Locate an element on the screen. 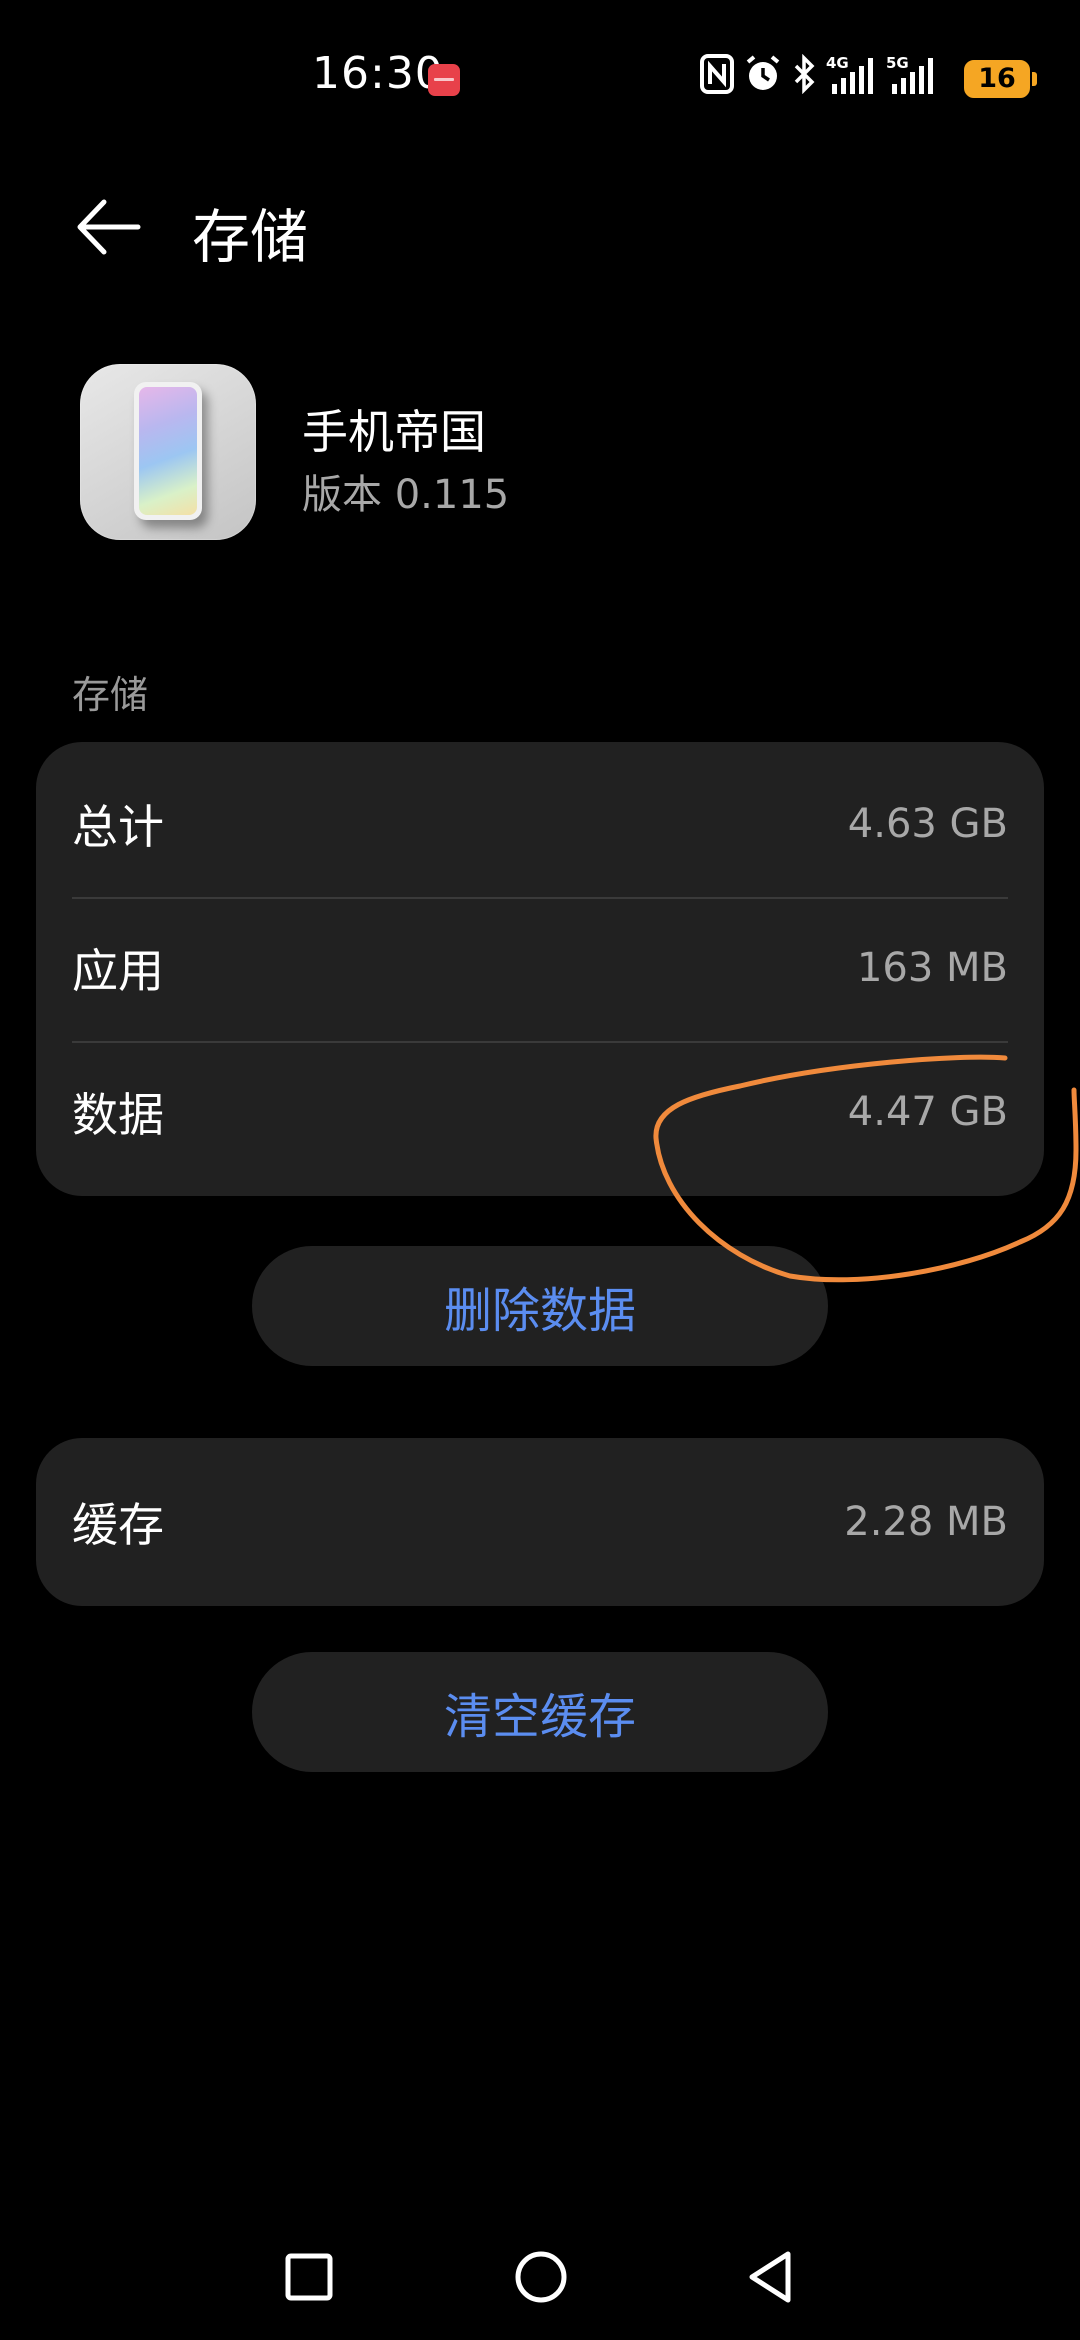  battery-level: 16 is located at coordinates (997, 78).